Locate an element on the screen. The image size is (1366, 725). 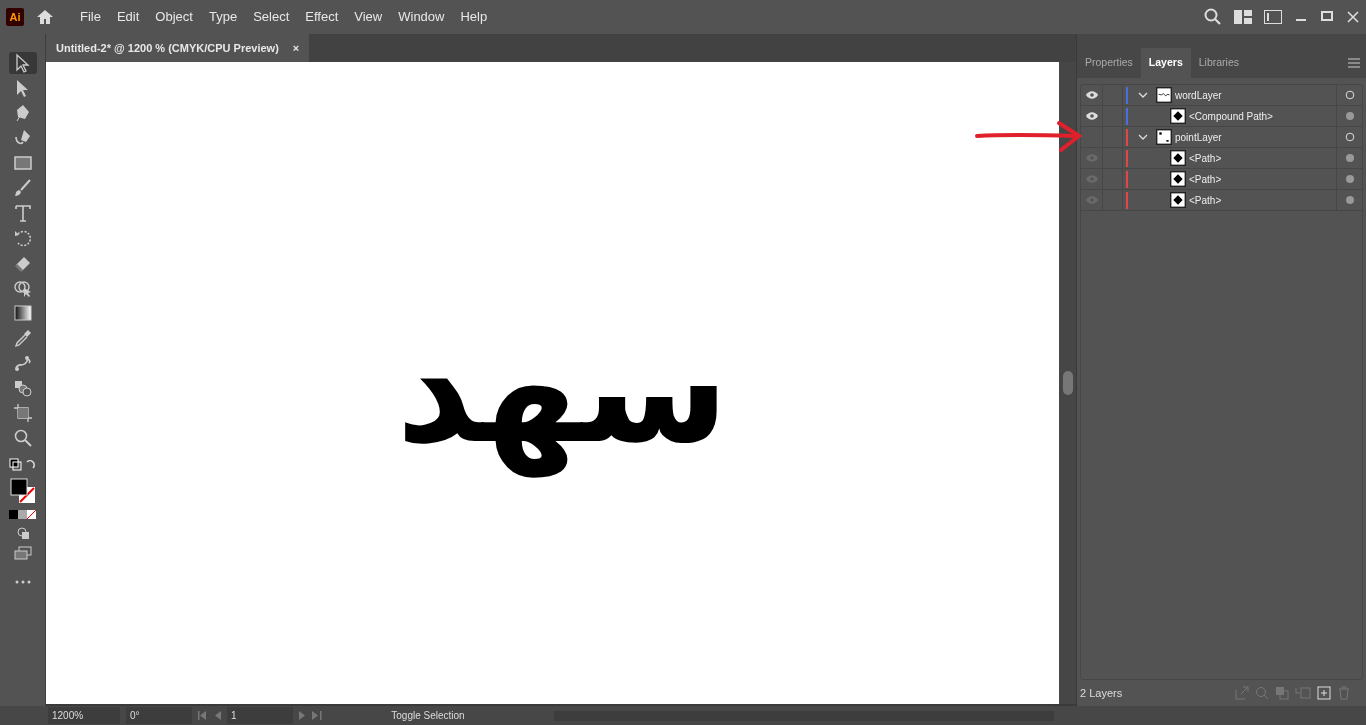
menu-item: Help is located at coordinates (474, 17).